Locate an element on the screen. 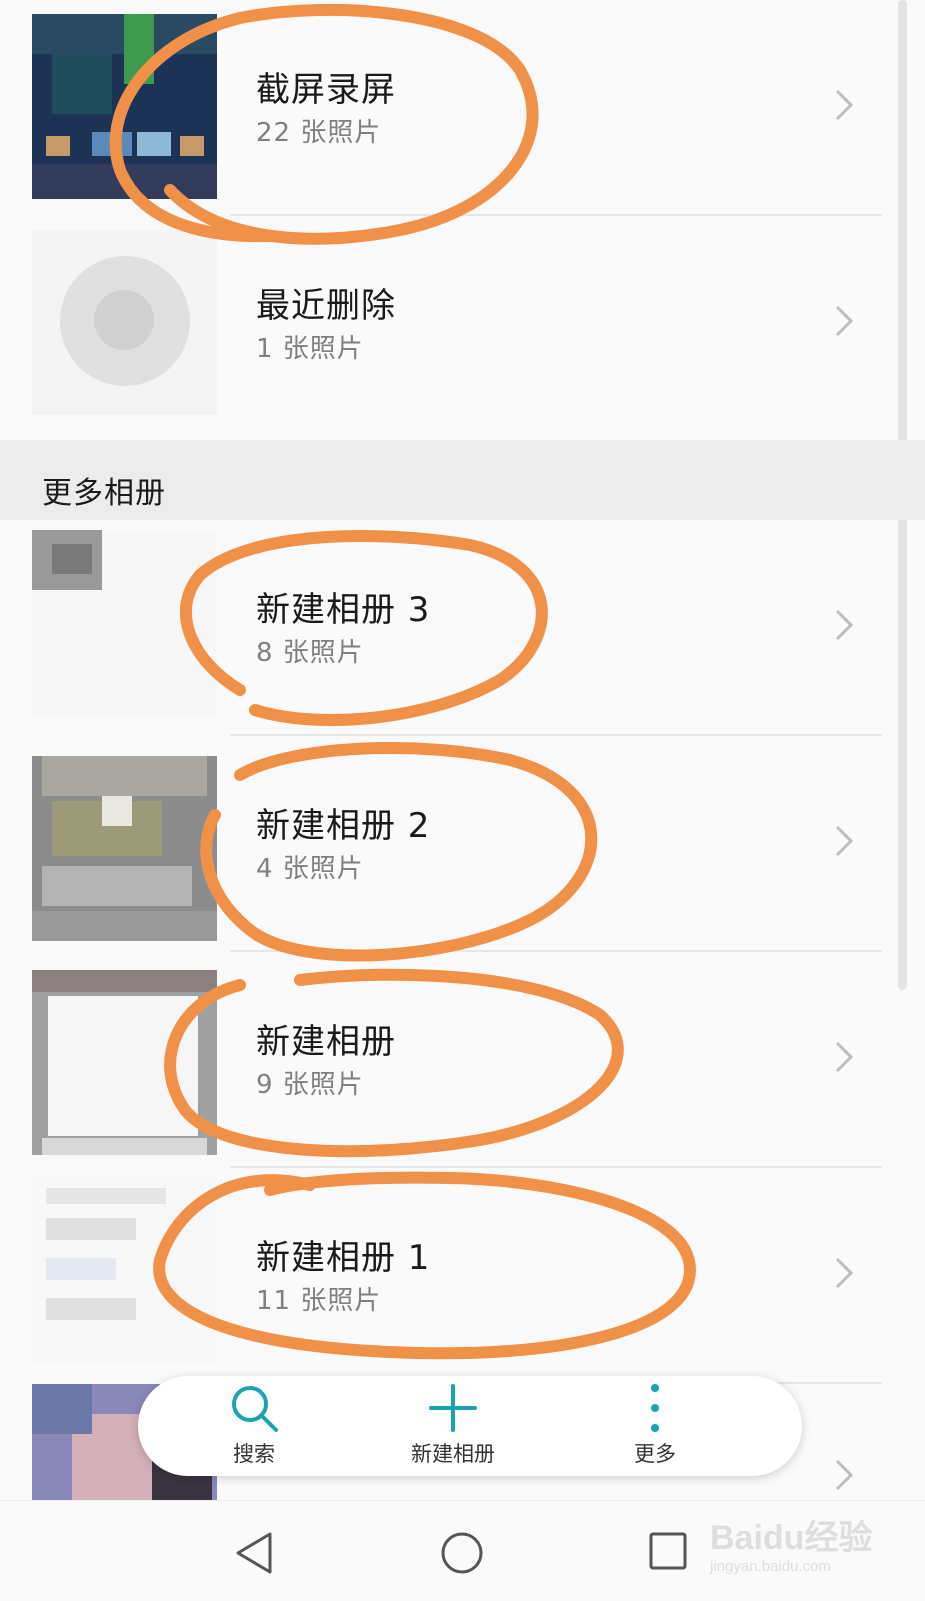 The height and width of the screenshot is (1601, 925). more-button: 更多 is located at coordinates (655, 1427).